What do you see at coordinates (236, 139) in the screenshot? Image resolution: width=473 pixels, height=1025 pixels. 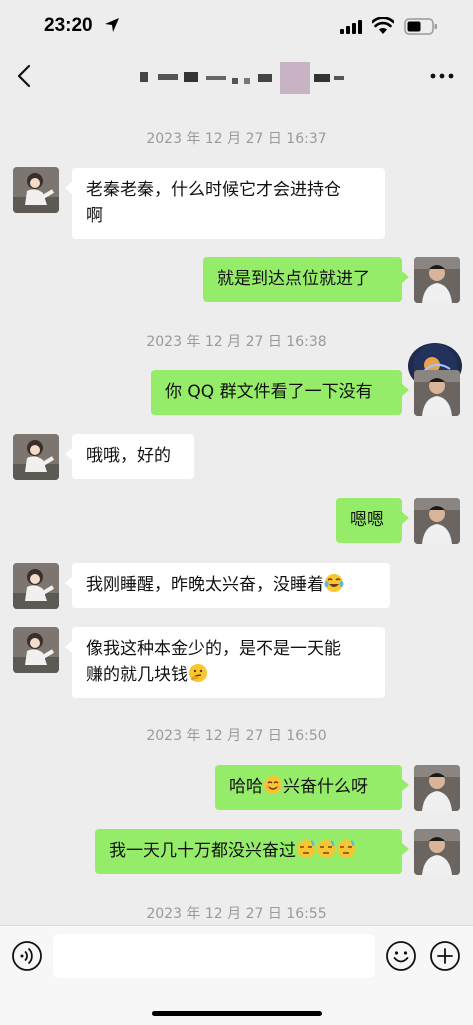 I see `message-timestamp: 2023 年 12 月 27 日 16:37` at bounding box center [236, 139].